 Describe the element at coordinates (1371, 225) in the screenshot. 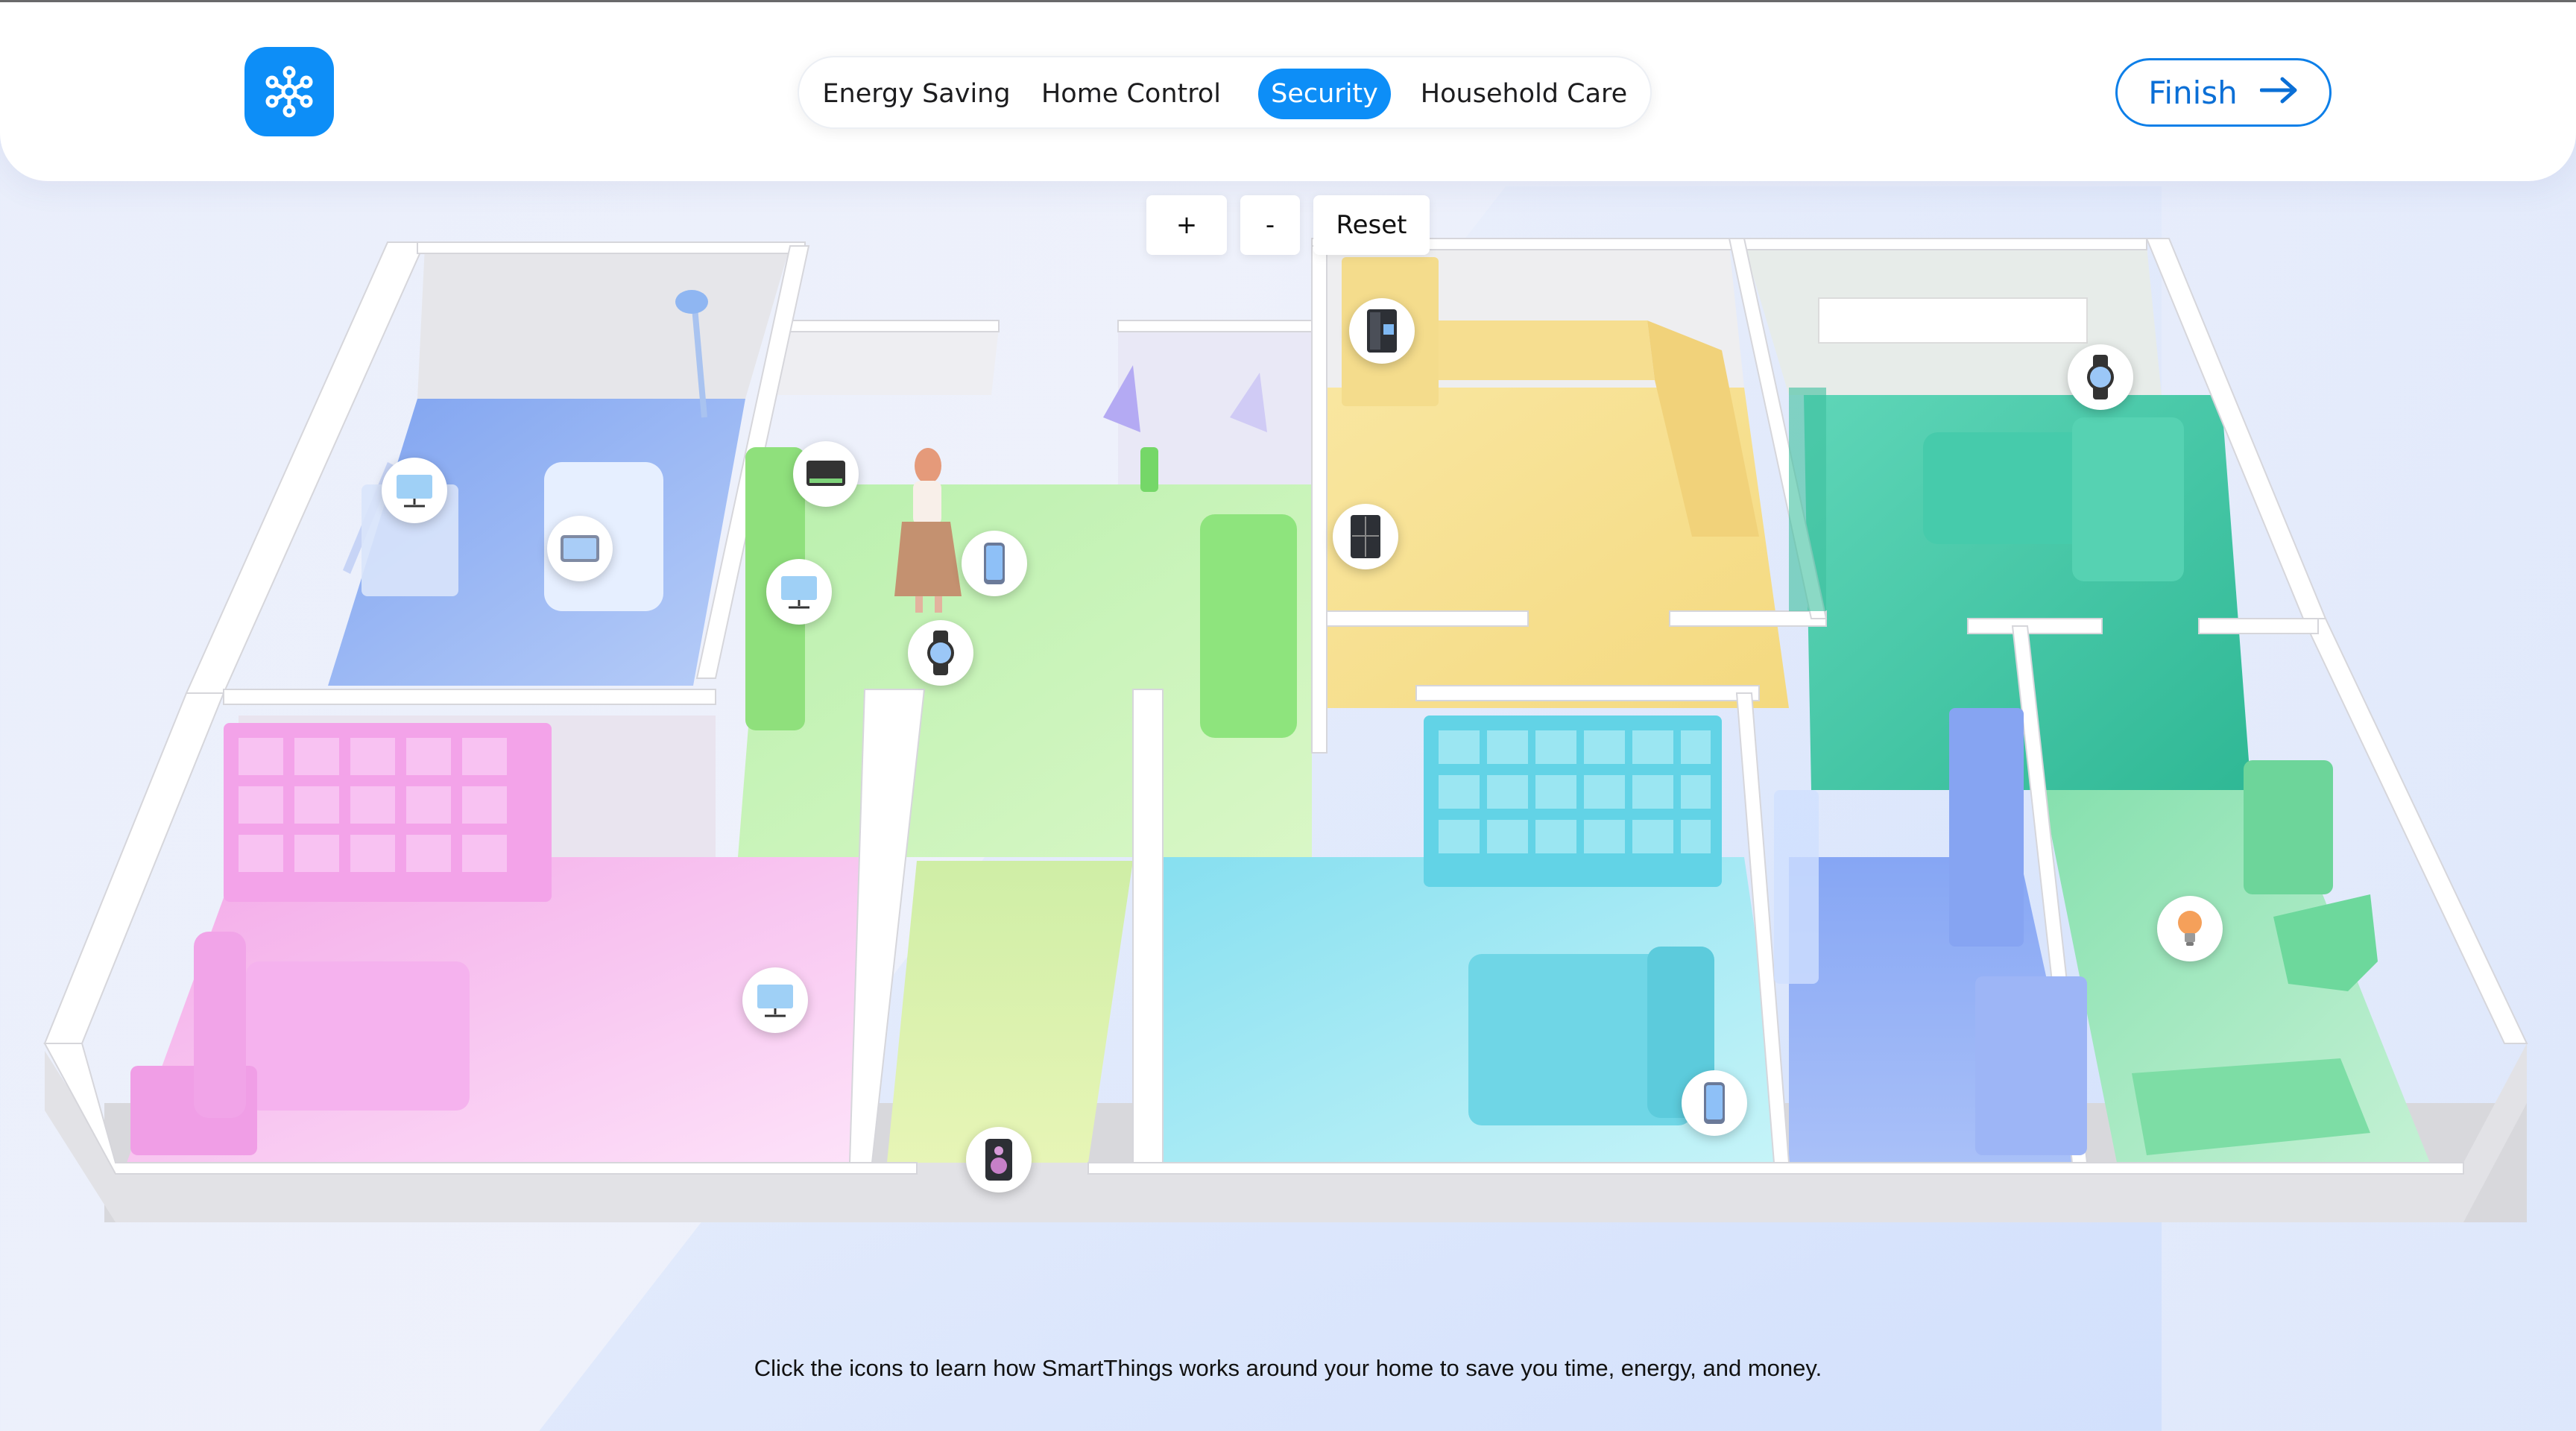

I see `reset-button: Reset` at that location.